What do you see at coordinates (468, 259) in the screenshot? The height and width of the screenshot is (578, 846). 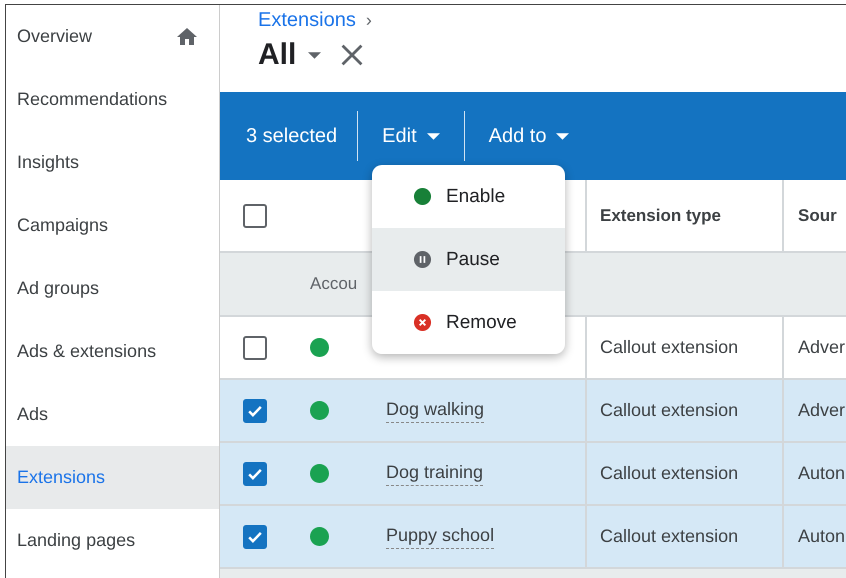 I see `menu-item: Pause` at bounding box center [468, 259].